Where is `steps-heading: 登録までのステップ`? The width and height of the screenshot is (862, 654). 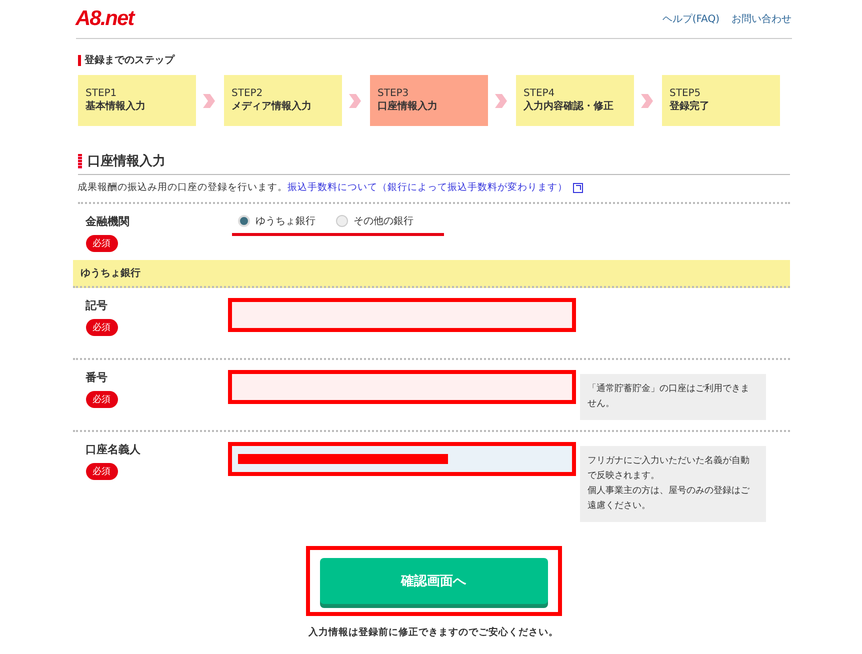
steps-heading: 登録までのステップ is located at coordinates (129, 60).